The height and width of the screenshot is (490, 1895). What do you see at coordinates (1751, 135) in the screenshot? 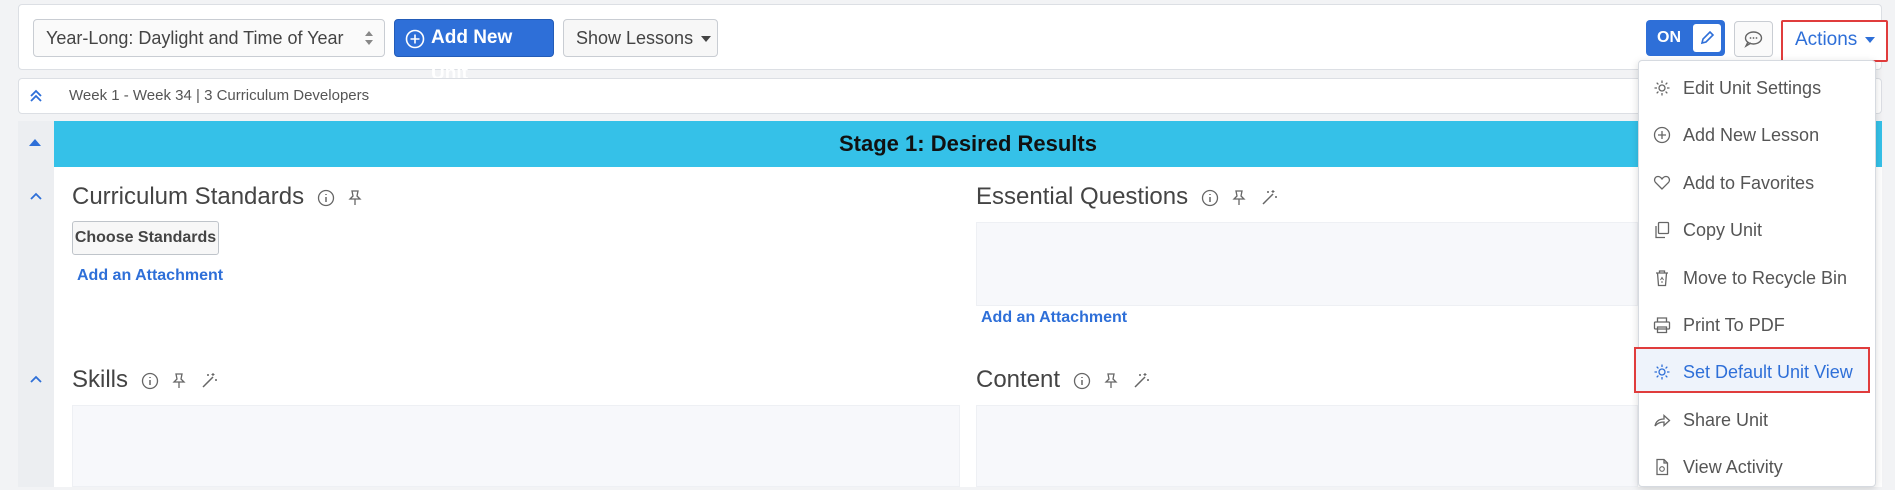
I see `menu-item-label: Add New Lesson` at bounding box center [1751, 135].